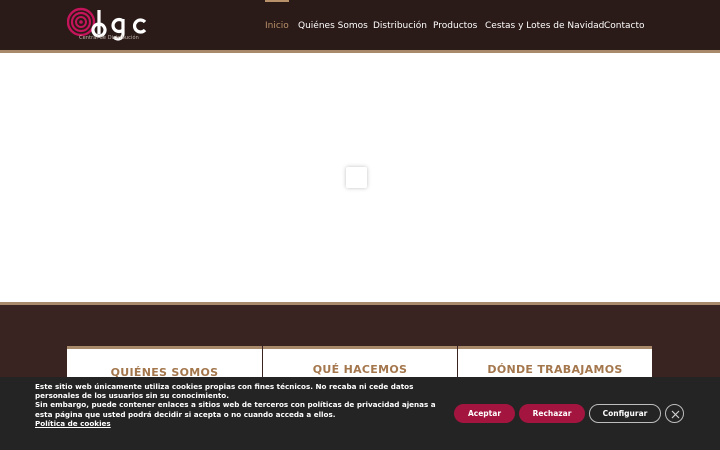  What do you see at coordinates (484, 413) in the screenshot?
I see `accept-cookies-button: Aceptar` at bounding box center [484, 413].